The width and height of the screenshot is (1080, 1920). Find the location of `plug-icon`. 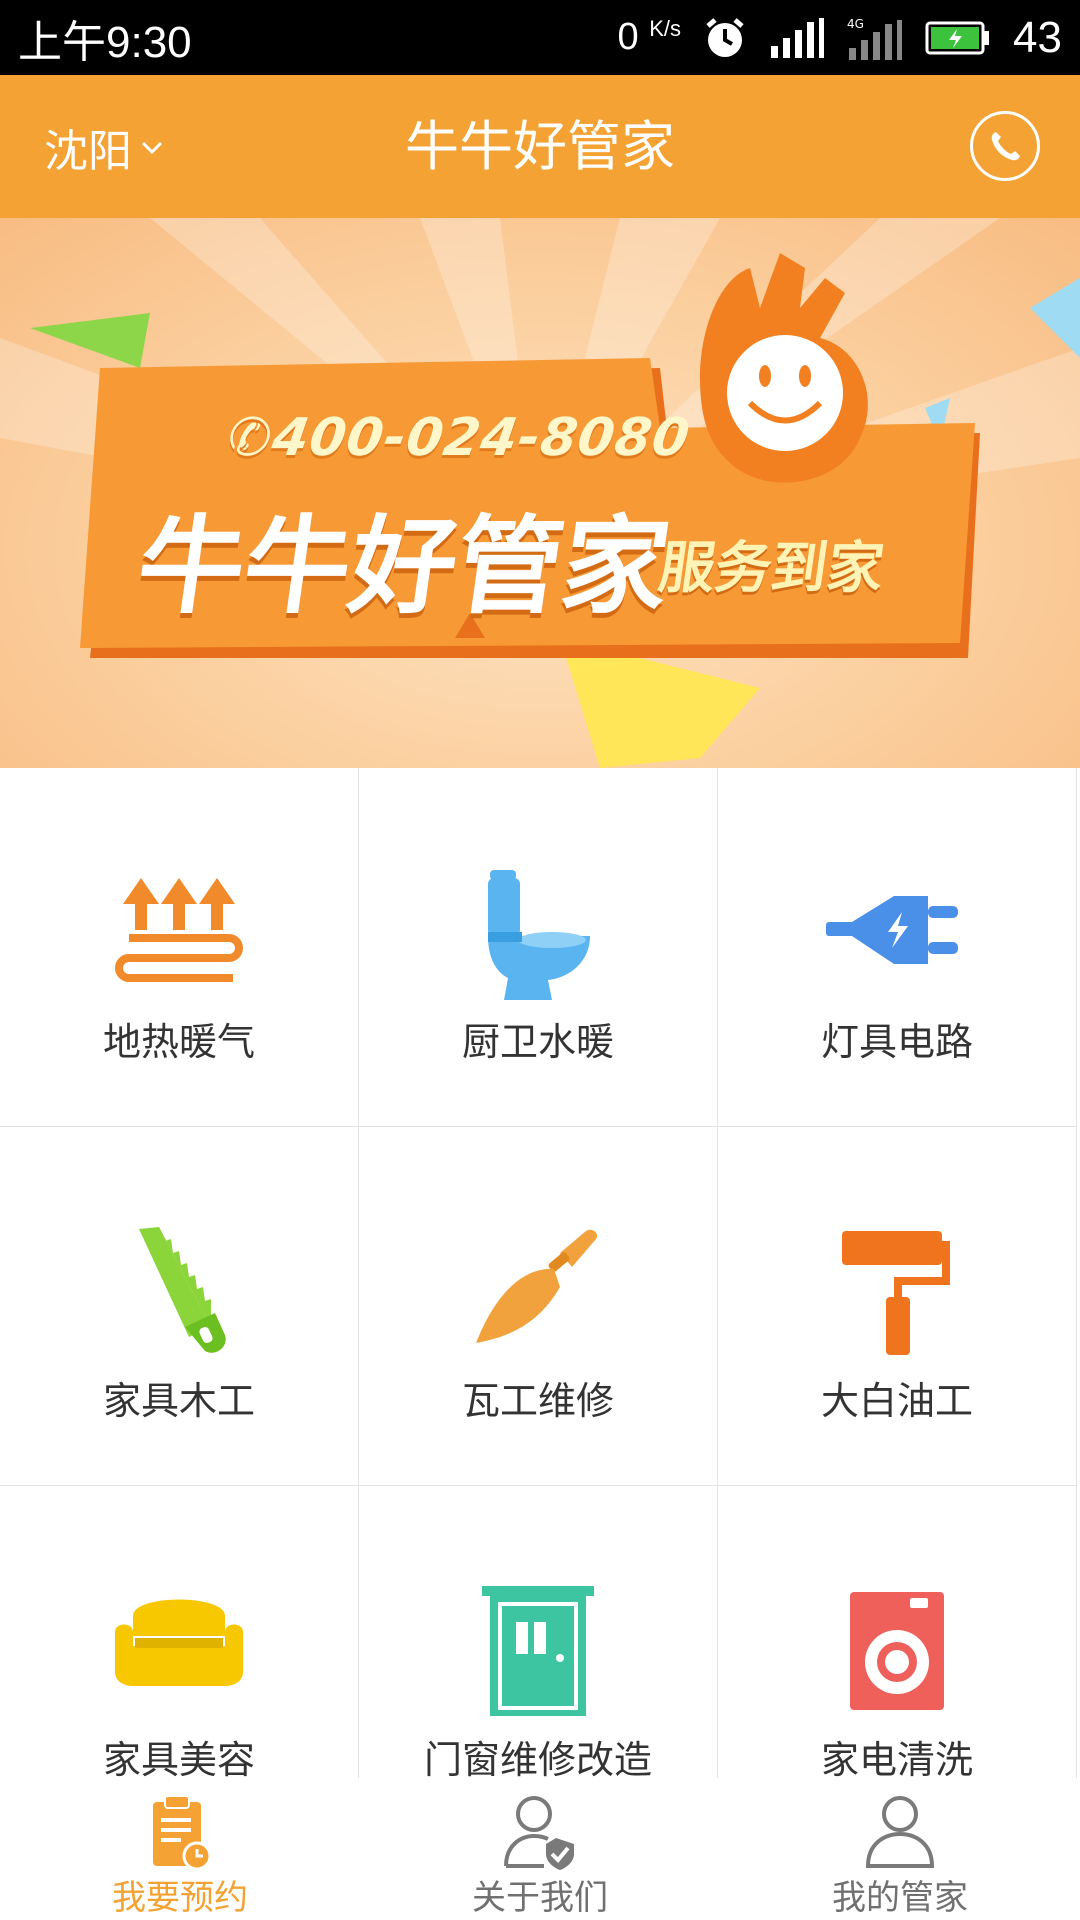

plug-icon is located at coordinates (892, 930).